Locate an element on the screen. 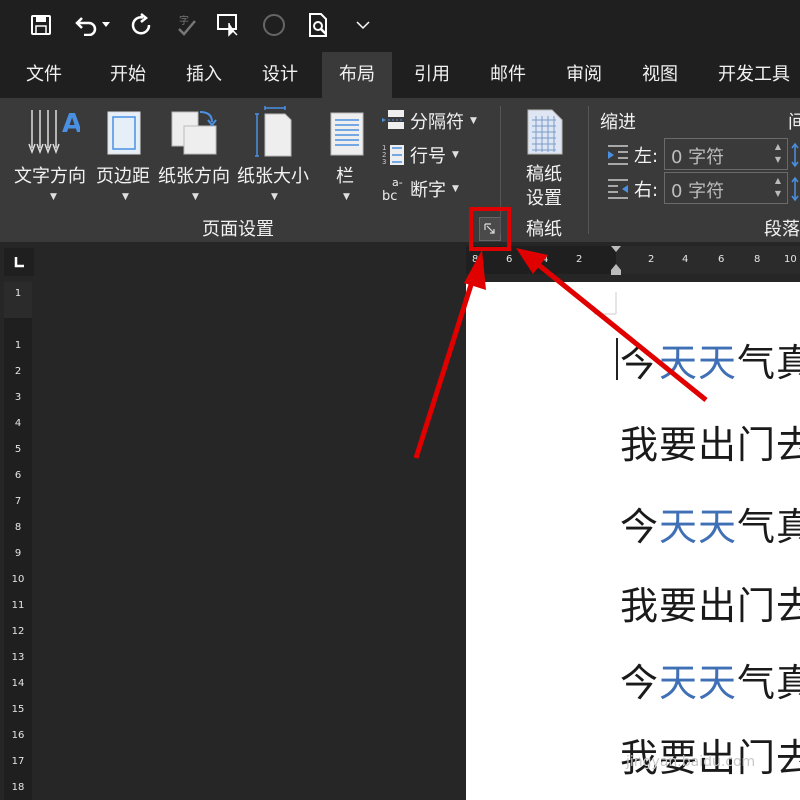 The height and width of the screenshot is (800, 800). watermark: jingyan.baidu.com is located at coordinates (691, 762).